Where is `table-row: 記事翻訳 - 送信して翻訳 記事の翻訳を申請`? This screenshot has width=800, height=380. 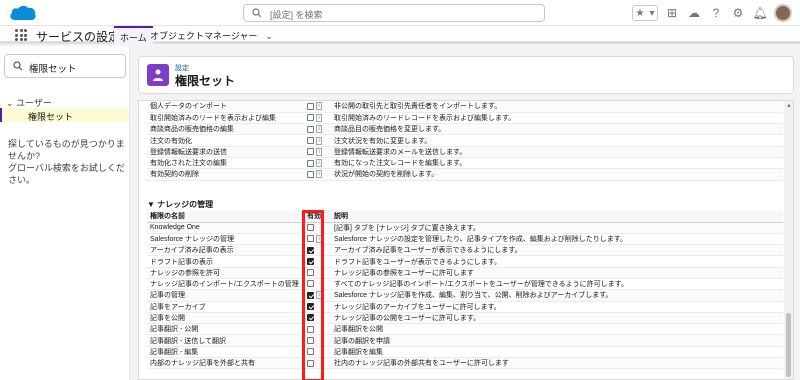
table-row: 記事翻訳 - 送信して翻訳 記事の翻訳を申請 is located at coordinates (465, 340).